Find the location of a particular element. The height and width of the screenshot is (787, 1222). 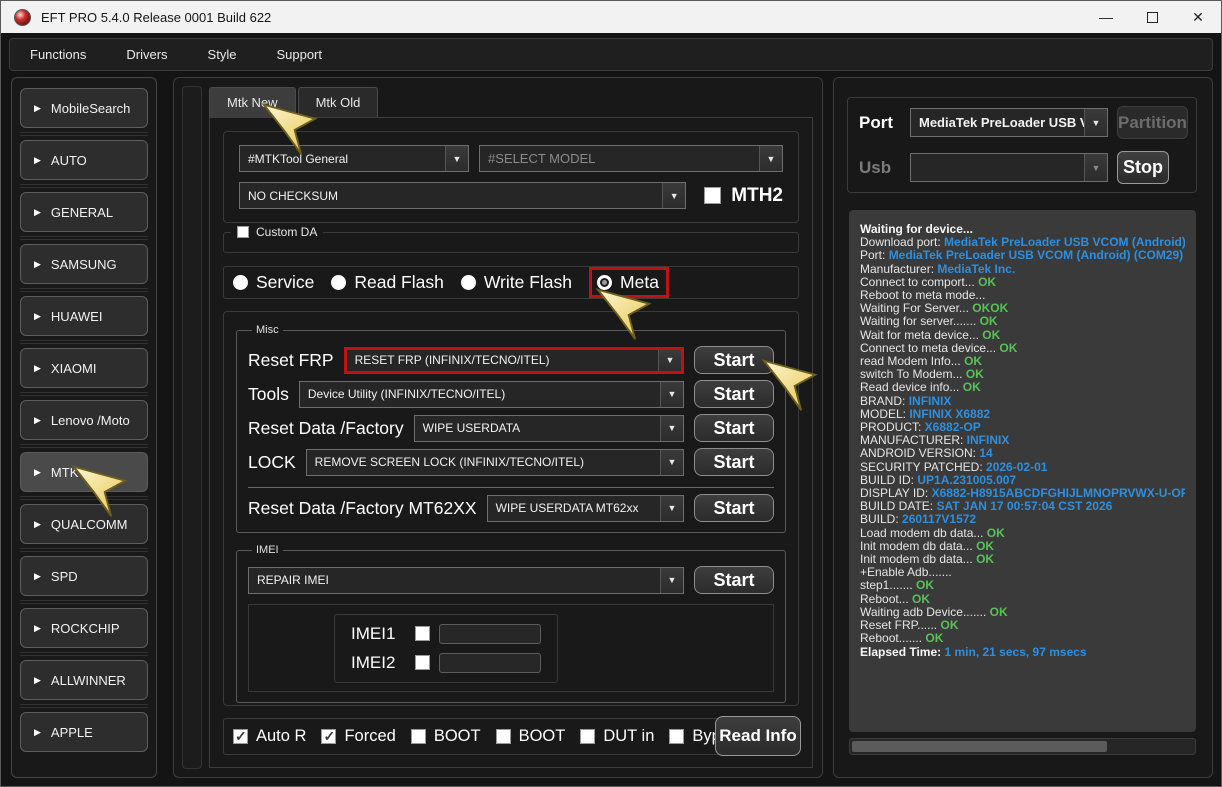

mode-label: Write Flash is located at coordinates (528, 282).